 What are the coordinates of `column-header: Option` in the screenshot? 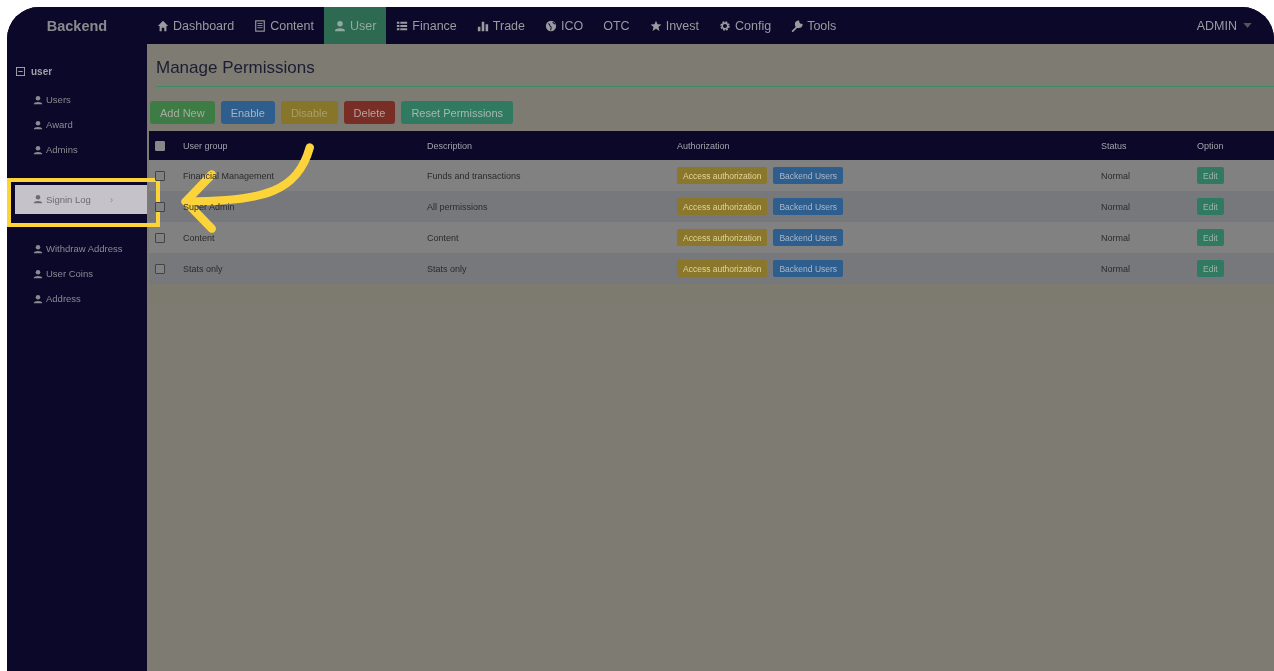 It's located at (1210, 145).